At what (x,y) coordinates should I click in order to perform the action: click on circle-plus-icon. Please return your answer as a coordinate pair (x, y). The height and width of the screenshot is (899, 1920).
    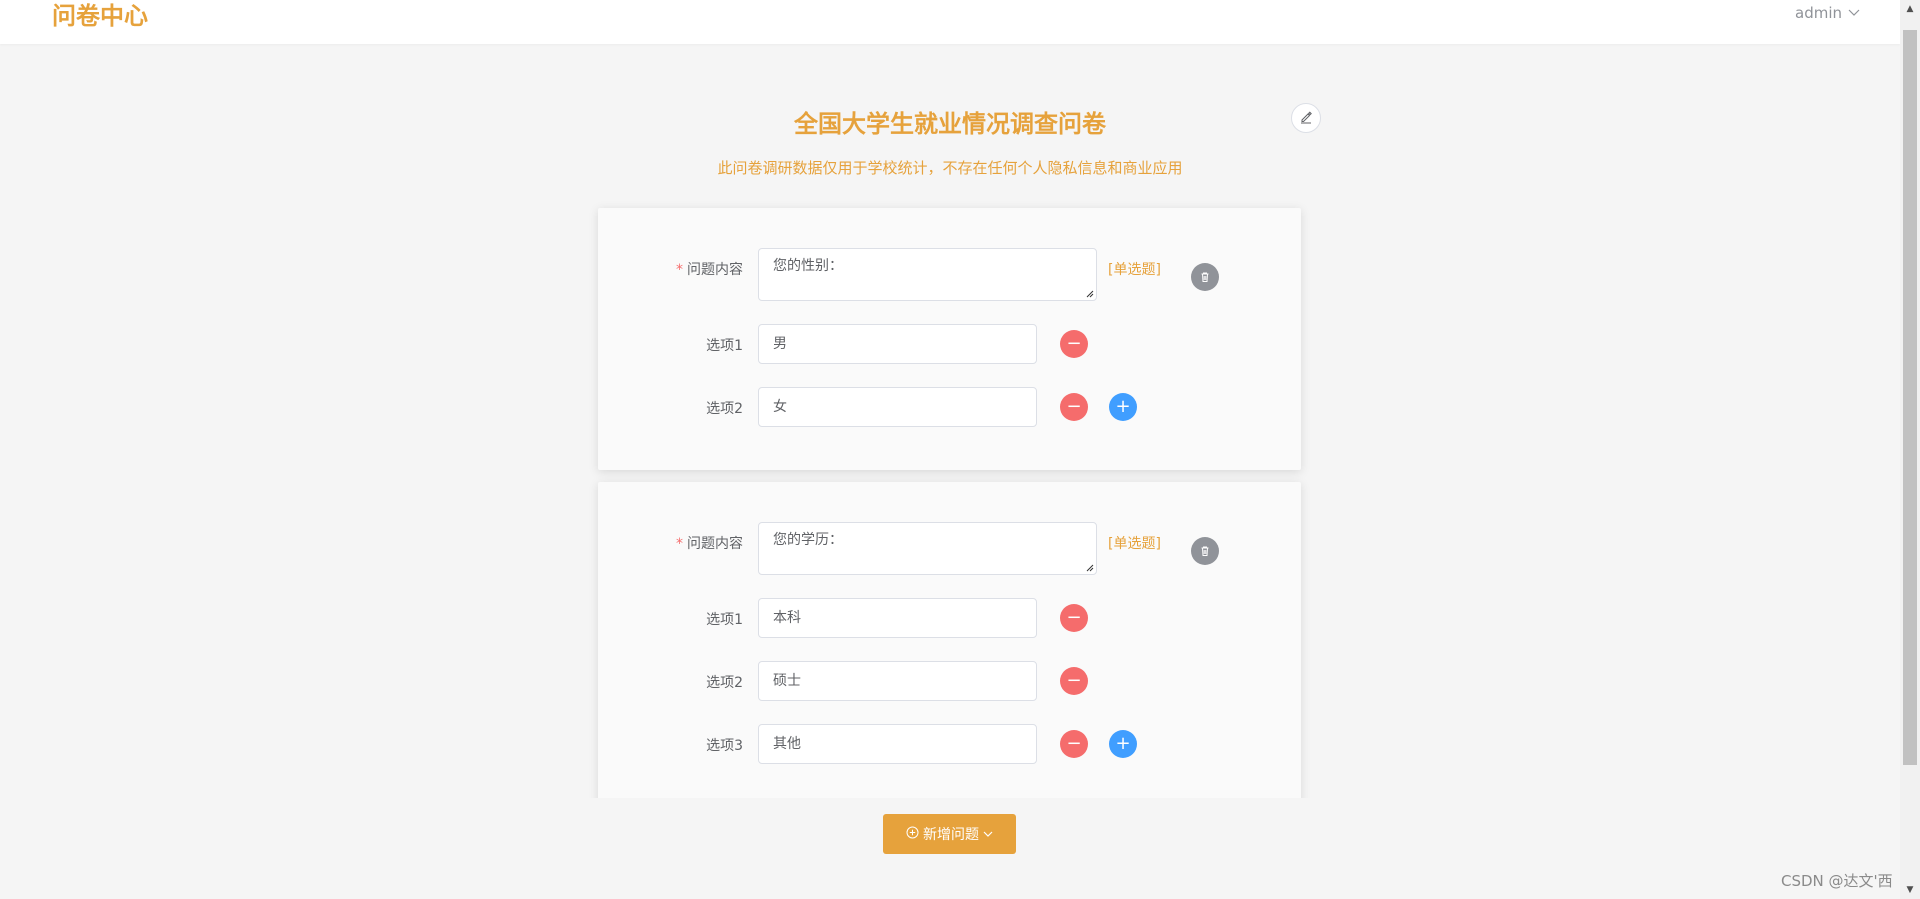
    Looking at the image, I should click on (912, 834).